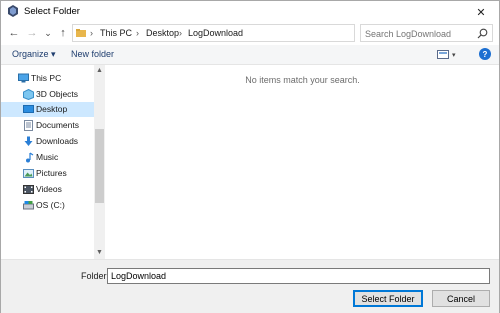 The width and height of the screenshot is (500, 313). I want to click on up-arrow-icon: ↑, so click(63, 33).